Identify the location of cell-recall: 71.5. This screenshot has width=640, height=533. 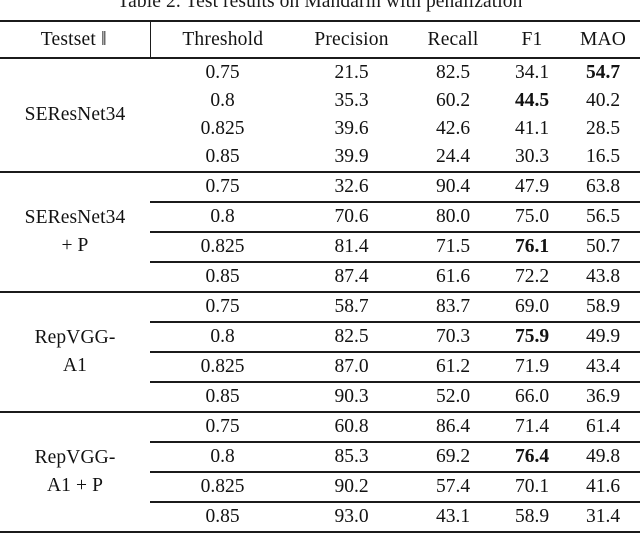
(453, 246).